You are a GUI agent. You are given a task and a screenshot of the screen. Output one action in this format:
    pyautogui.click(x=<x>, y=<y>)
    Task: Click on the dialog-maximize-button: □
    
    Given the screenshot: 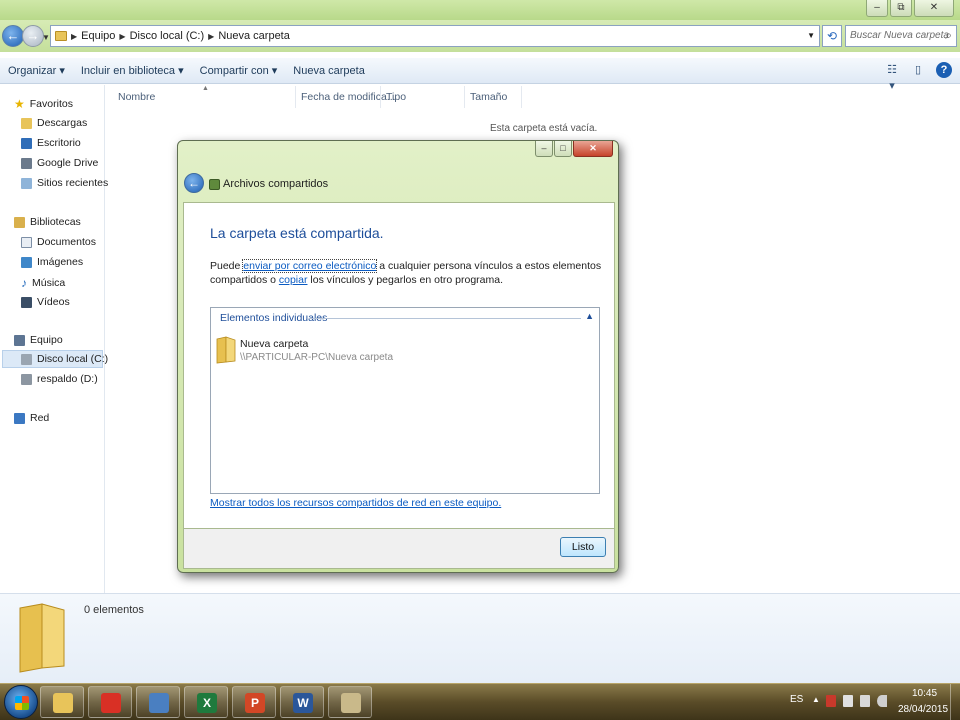 What is the action you would take?
    pyautogui.click(x=563, y=149)
    